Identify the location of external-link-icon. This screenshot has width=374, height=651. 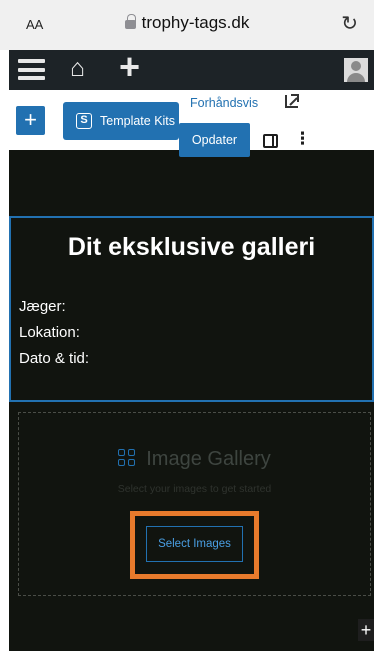
(292, 101).